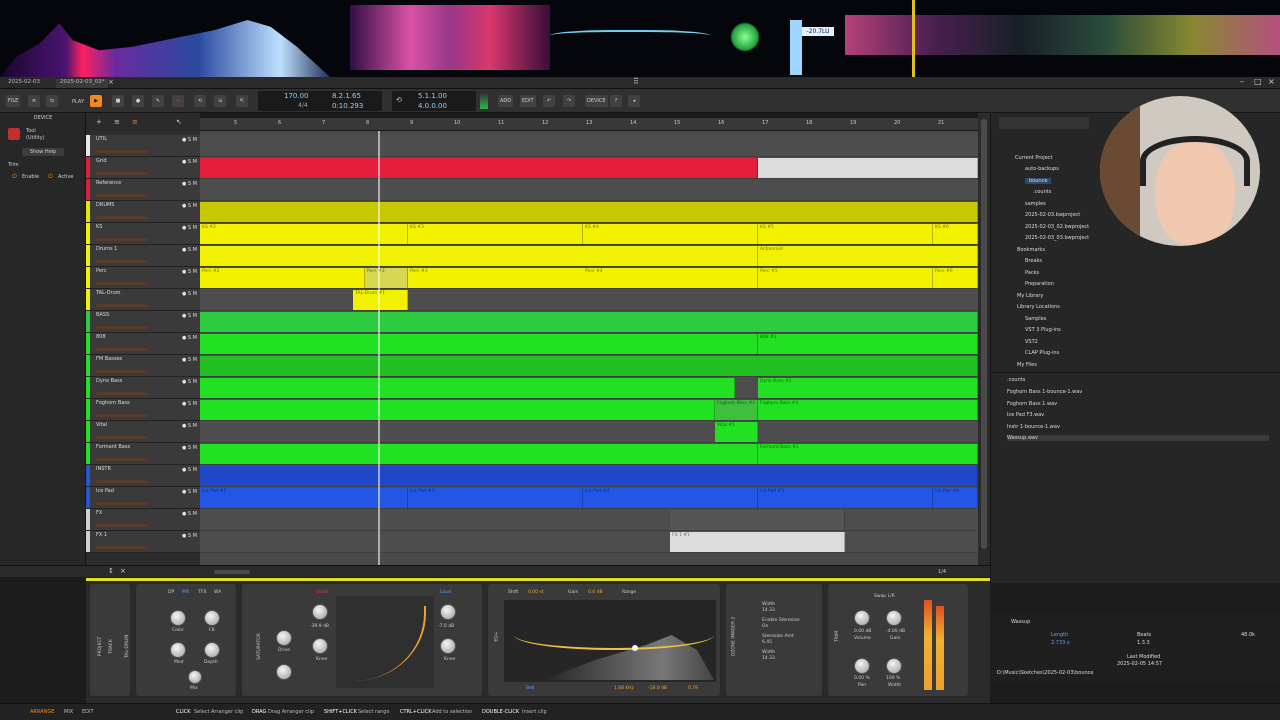 This screenshot has width=1280, height=720. What do you see at coordinates (143, 146) in the screenshot?
I see `track-header: UTIL ● S M` at bounding box center [143, 146].